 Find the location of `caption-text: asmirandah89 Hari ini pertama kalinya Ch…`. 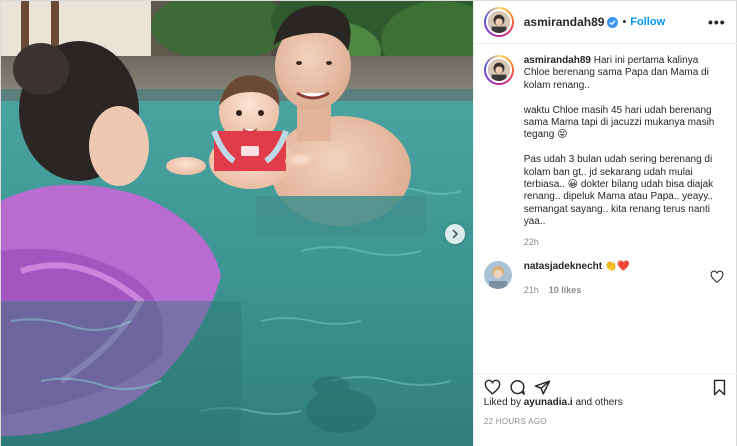

caption-text: asmirandah89 Hari ini pertama kalinya Ch… is located at coordinates (624, 142).